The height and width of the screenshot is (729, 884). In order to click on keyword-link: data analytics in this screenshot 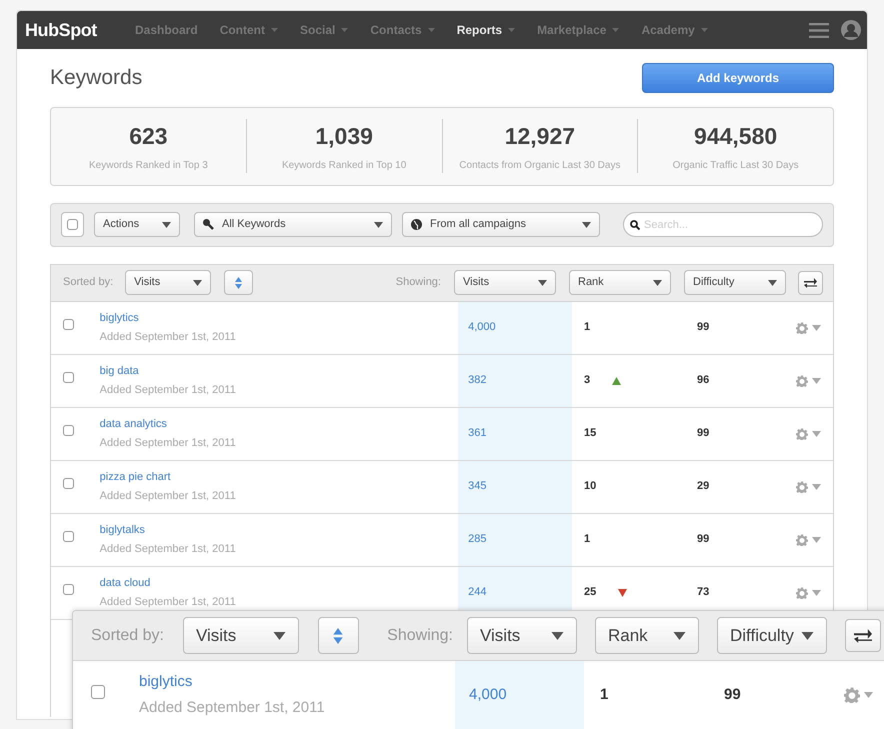, I will do `click(133, 424)`.